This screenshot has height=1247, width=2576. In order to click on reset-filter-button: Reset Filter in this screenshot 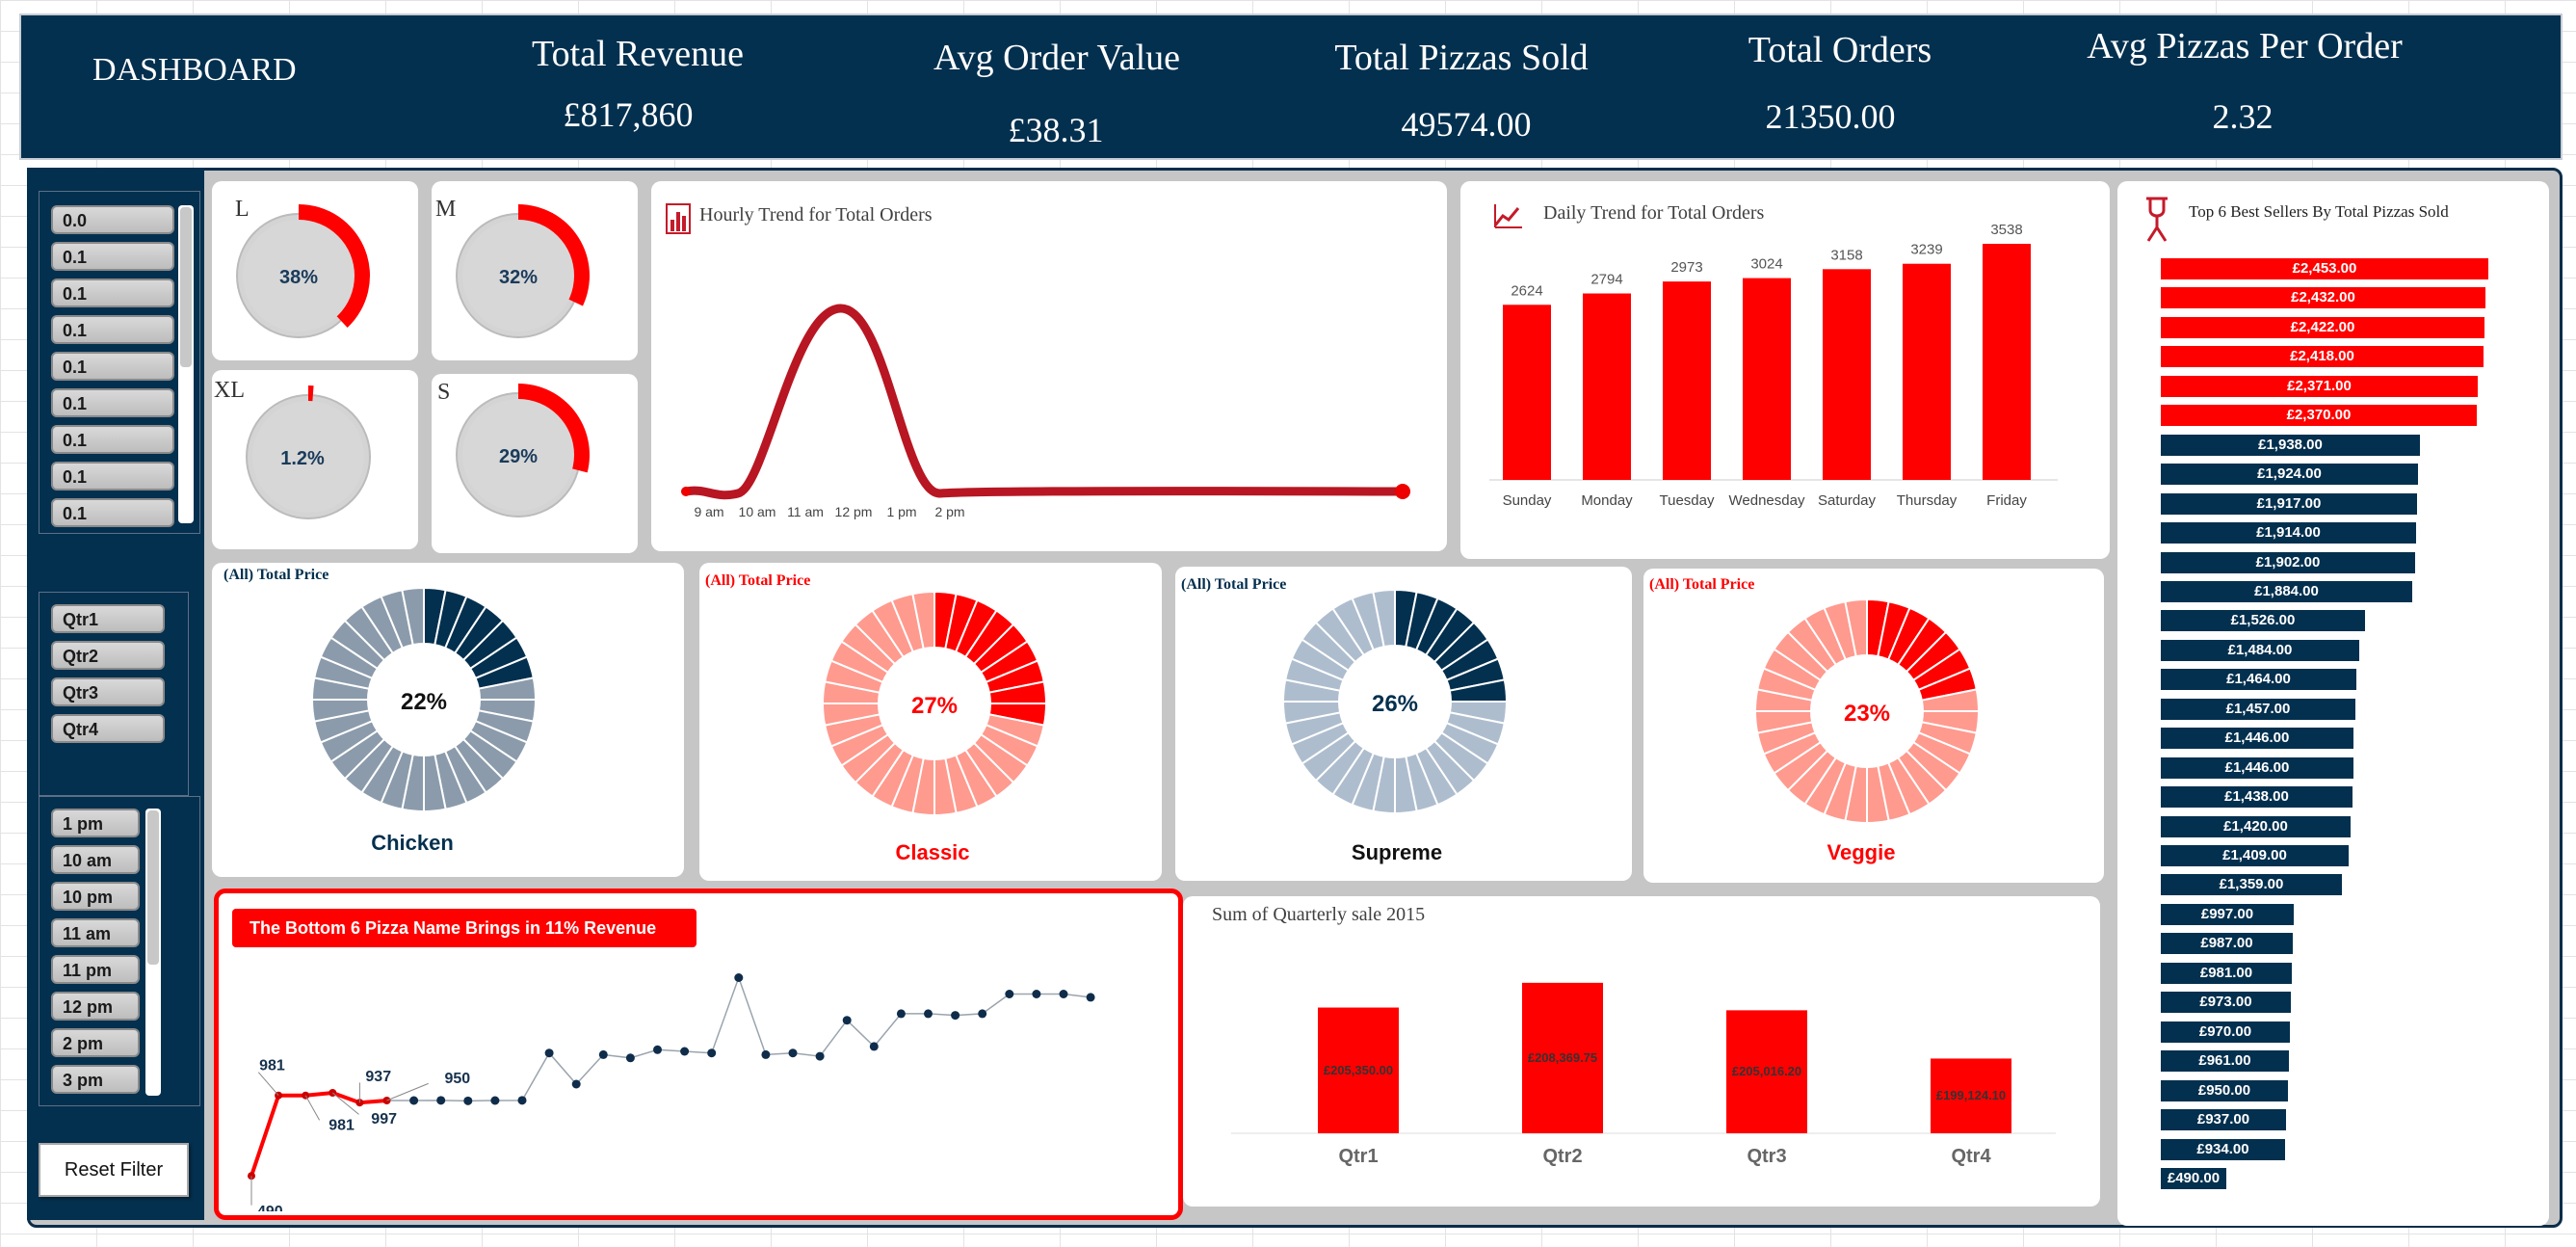, I will do `click(114, 1170)`.